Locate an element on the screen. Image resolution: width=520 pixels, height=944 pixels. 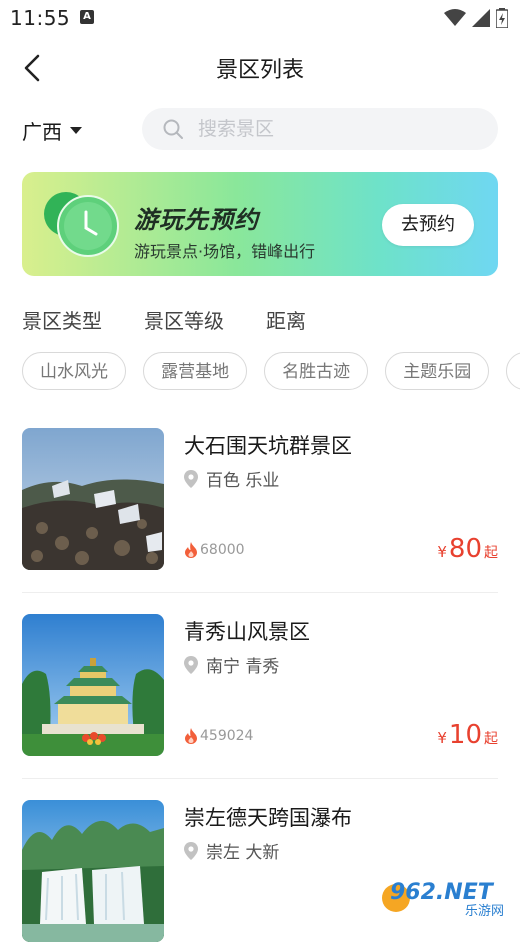
page-title: 景区列表 is located at coordinates (259, 70).